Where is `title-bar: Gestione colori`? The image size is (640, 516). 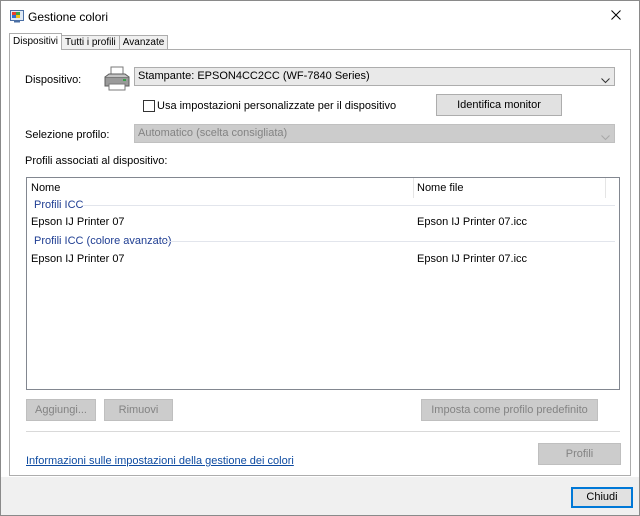 title-bar: Gestione colori is located at coordinates (320, 16).